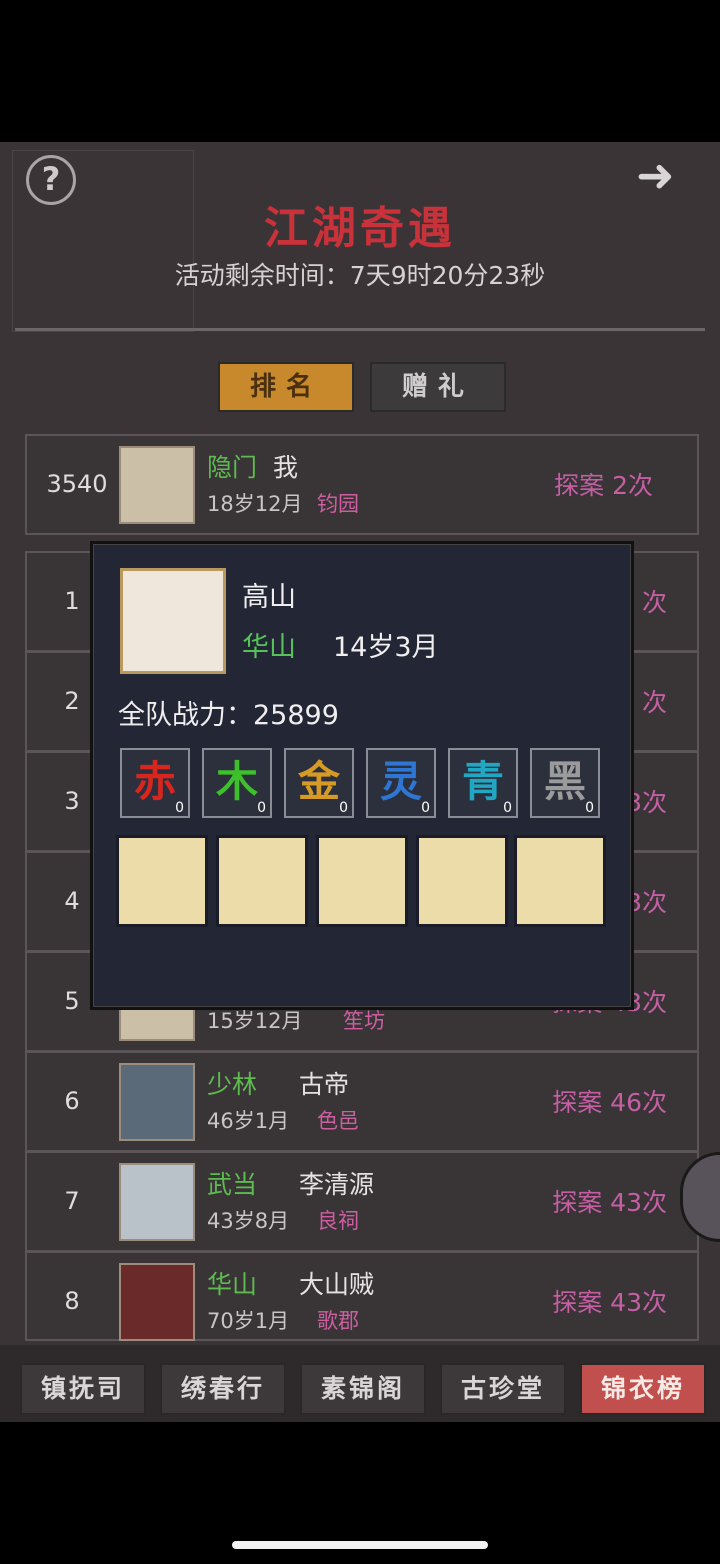 This screenshot has height=1564, width=720. What do you see at coordinates (565, 783) in the screenshot?
I see `element-slot-black: 黑 0` at bounding box center [565, 783].